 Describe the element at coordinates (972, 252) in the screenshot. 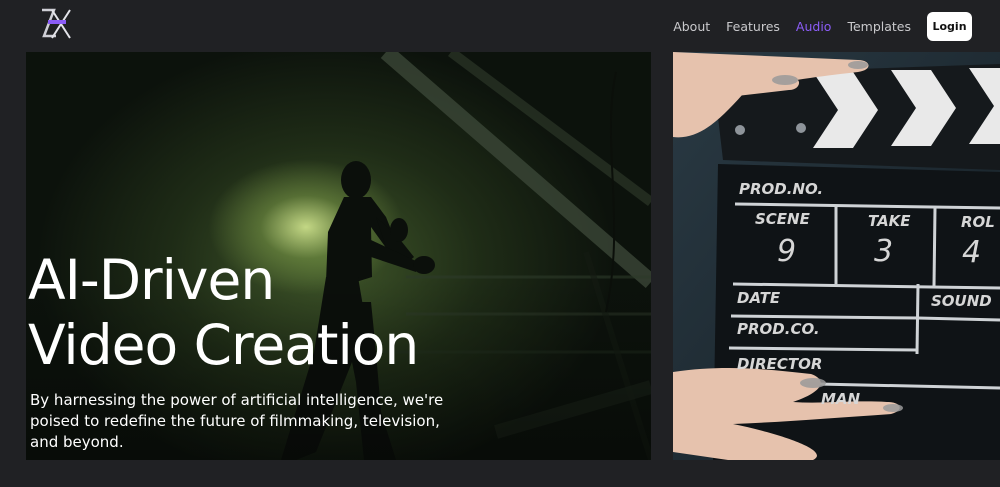

I see `clap-roll-value: 4` at that location.